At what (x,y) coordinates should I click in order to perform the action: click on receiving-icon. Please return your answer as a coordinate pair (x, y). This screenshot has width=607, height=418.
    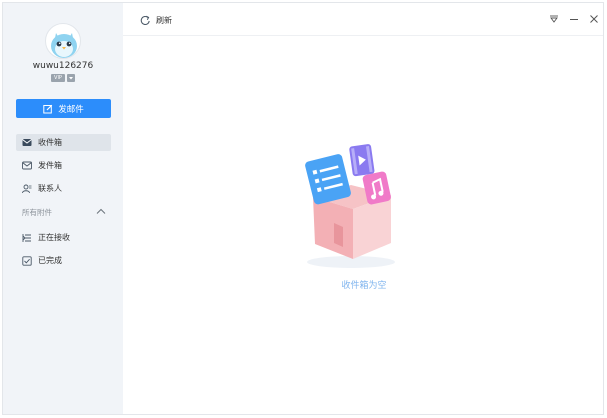
    Looking at the image, I should click on (26, 237).